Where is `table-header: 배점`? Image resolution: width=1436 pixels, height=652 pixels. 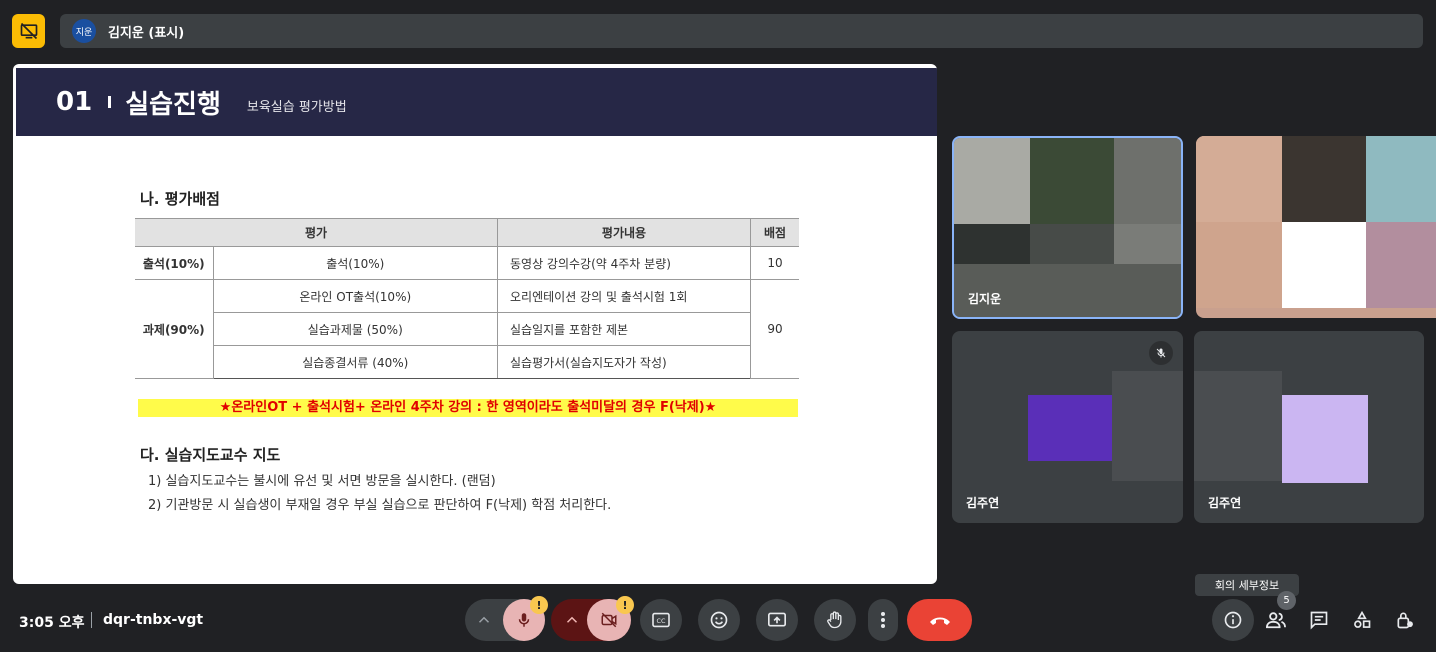
table-header: 배점 is located at coordinates (774, 232).